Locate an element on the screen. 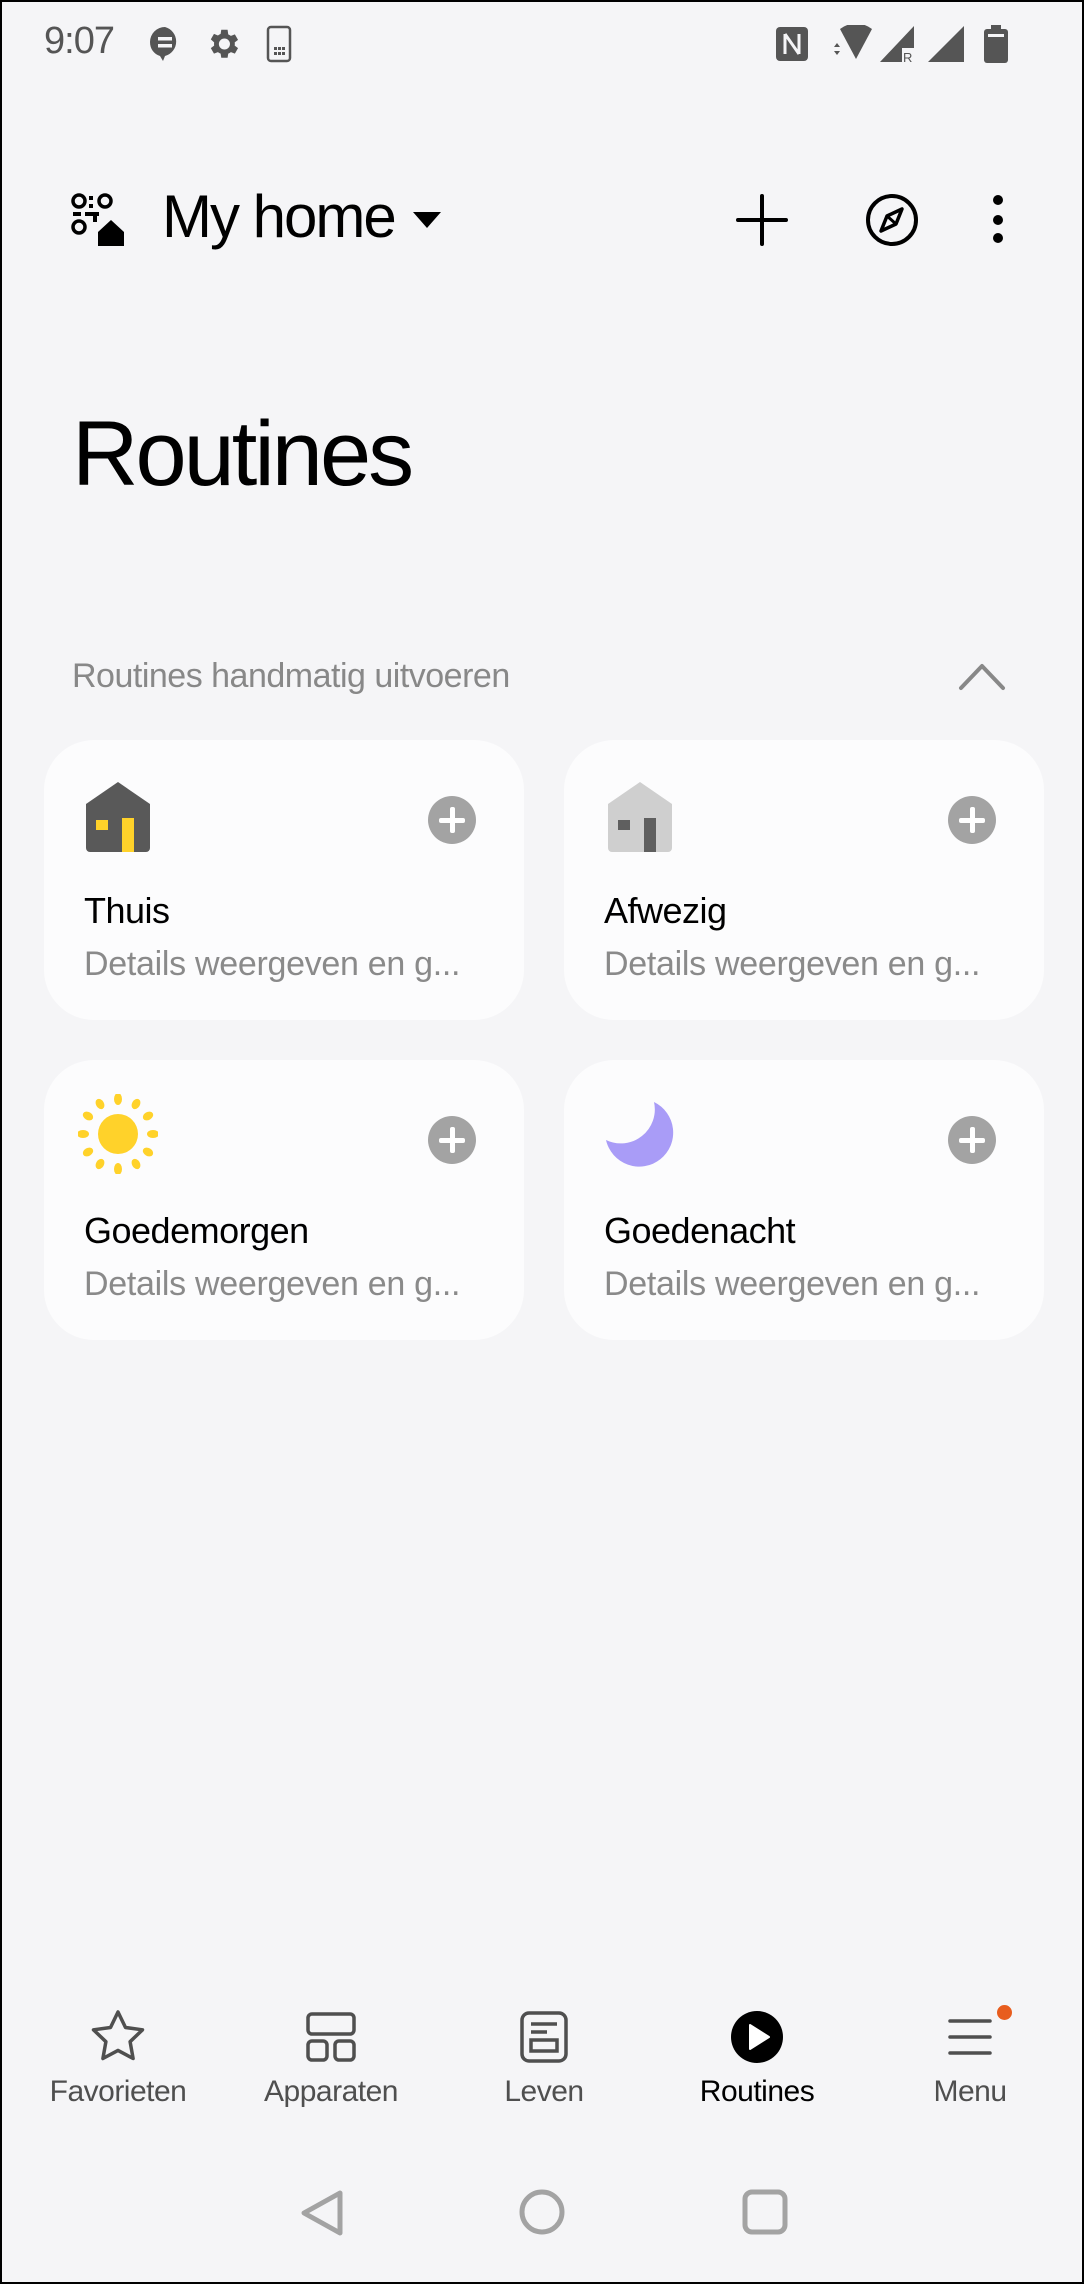 The height and width of the screenshot is (2284, 1084). nav-tab-menu: Menu is located at coordinates (970, 2061).